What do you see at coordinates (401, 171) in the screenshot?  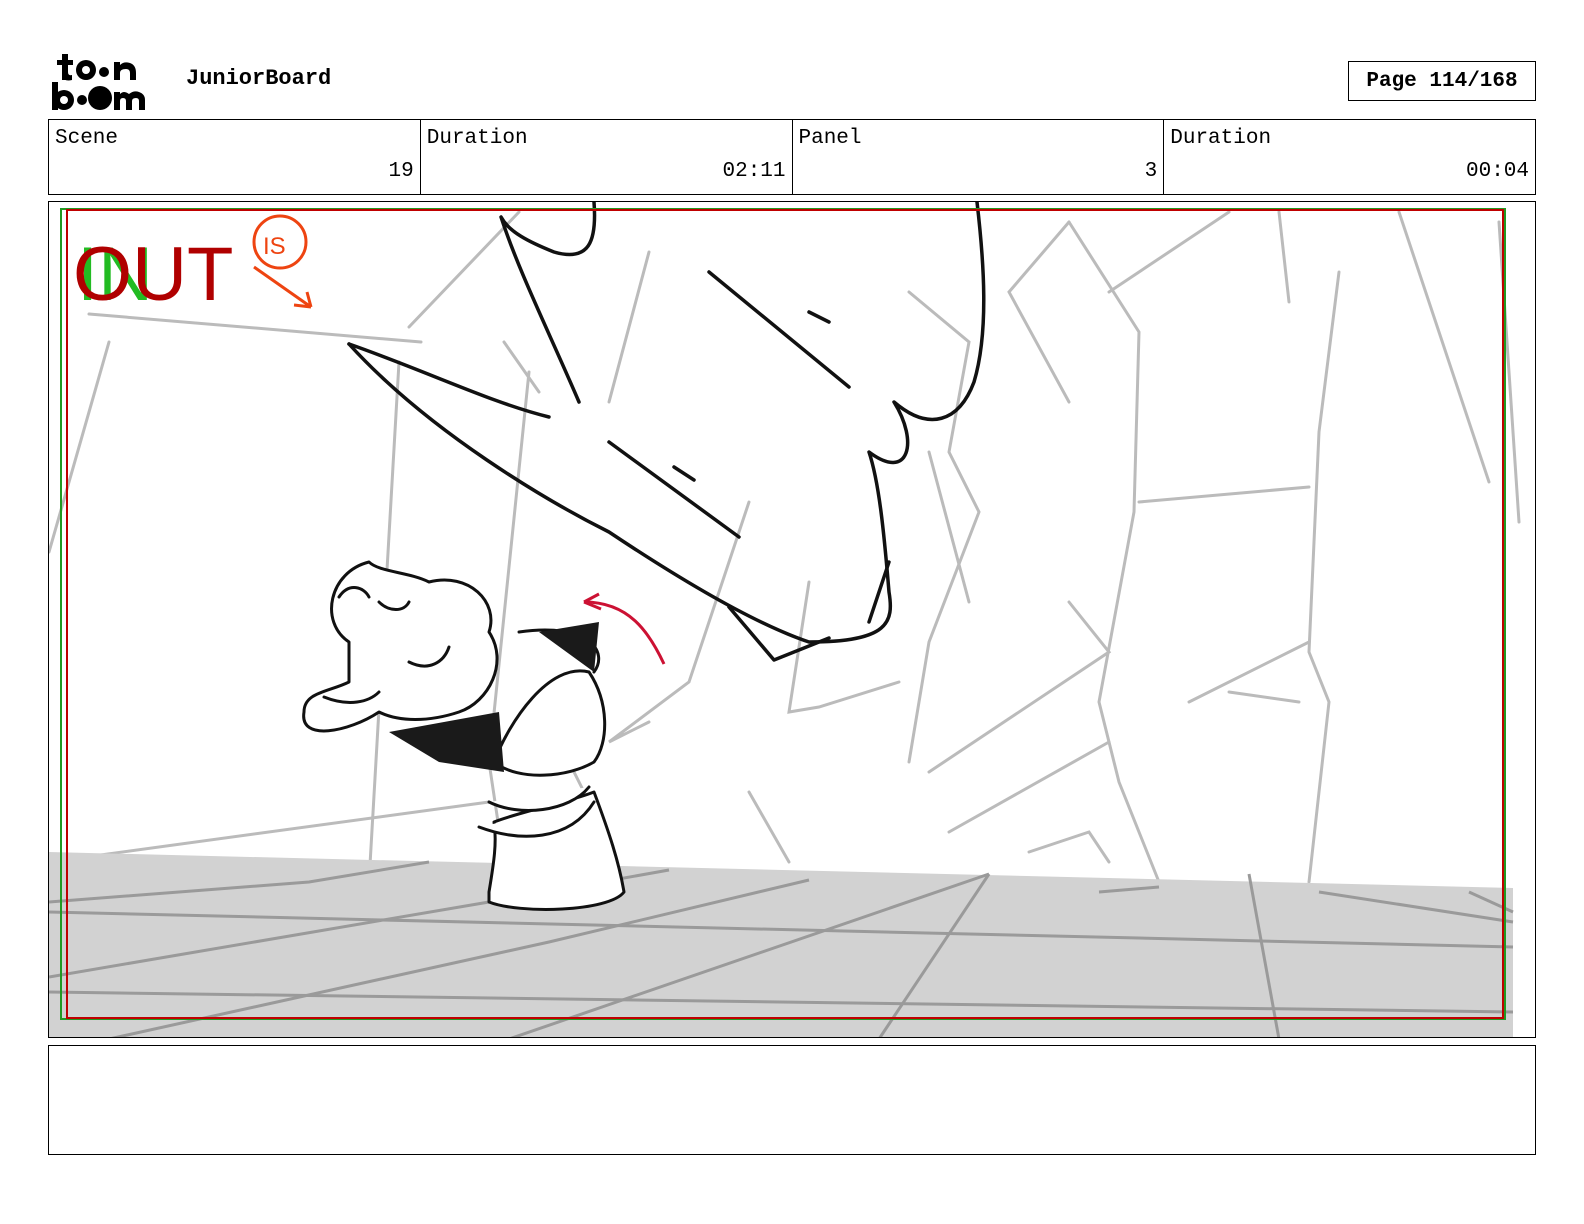 I see `scene-value: 19` at bounding box center [401, 171].